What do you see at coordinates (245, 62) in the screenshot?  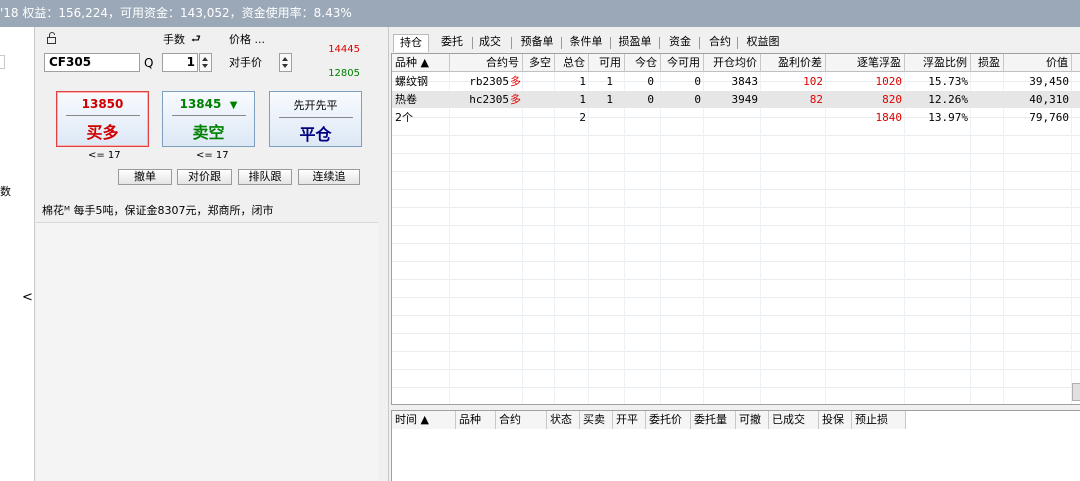 I see `price-type-field: 对手价` at bounding box center [245, 62].